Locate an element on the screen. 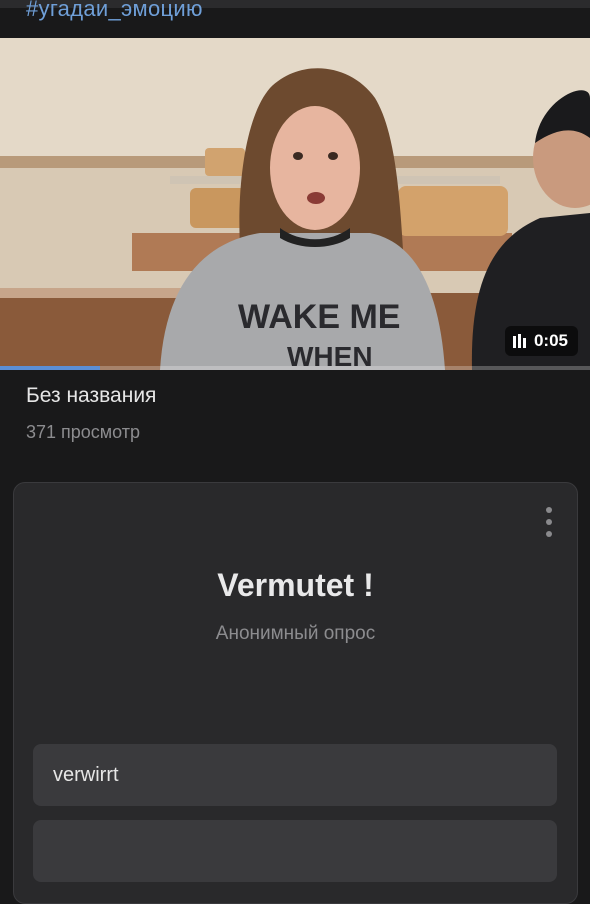 The width and height of the screenshot is (590, 904). poll-subtitle: Анонимный опрос is located at coordinates (295, 633).